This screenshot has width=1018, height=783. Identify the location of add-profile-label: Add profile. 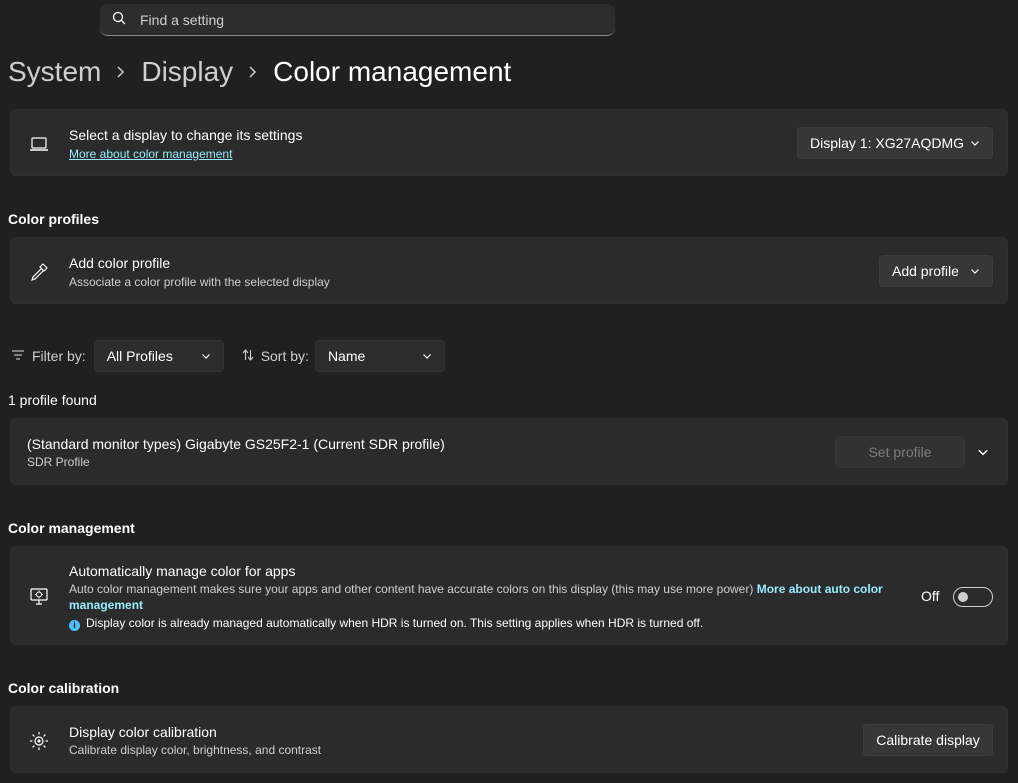
(925, 271).